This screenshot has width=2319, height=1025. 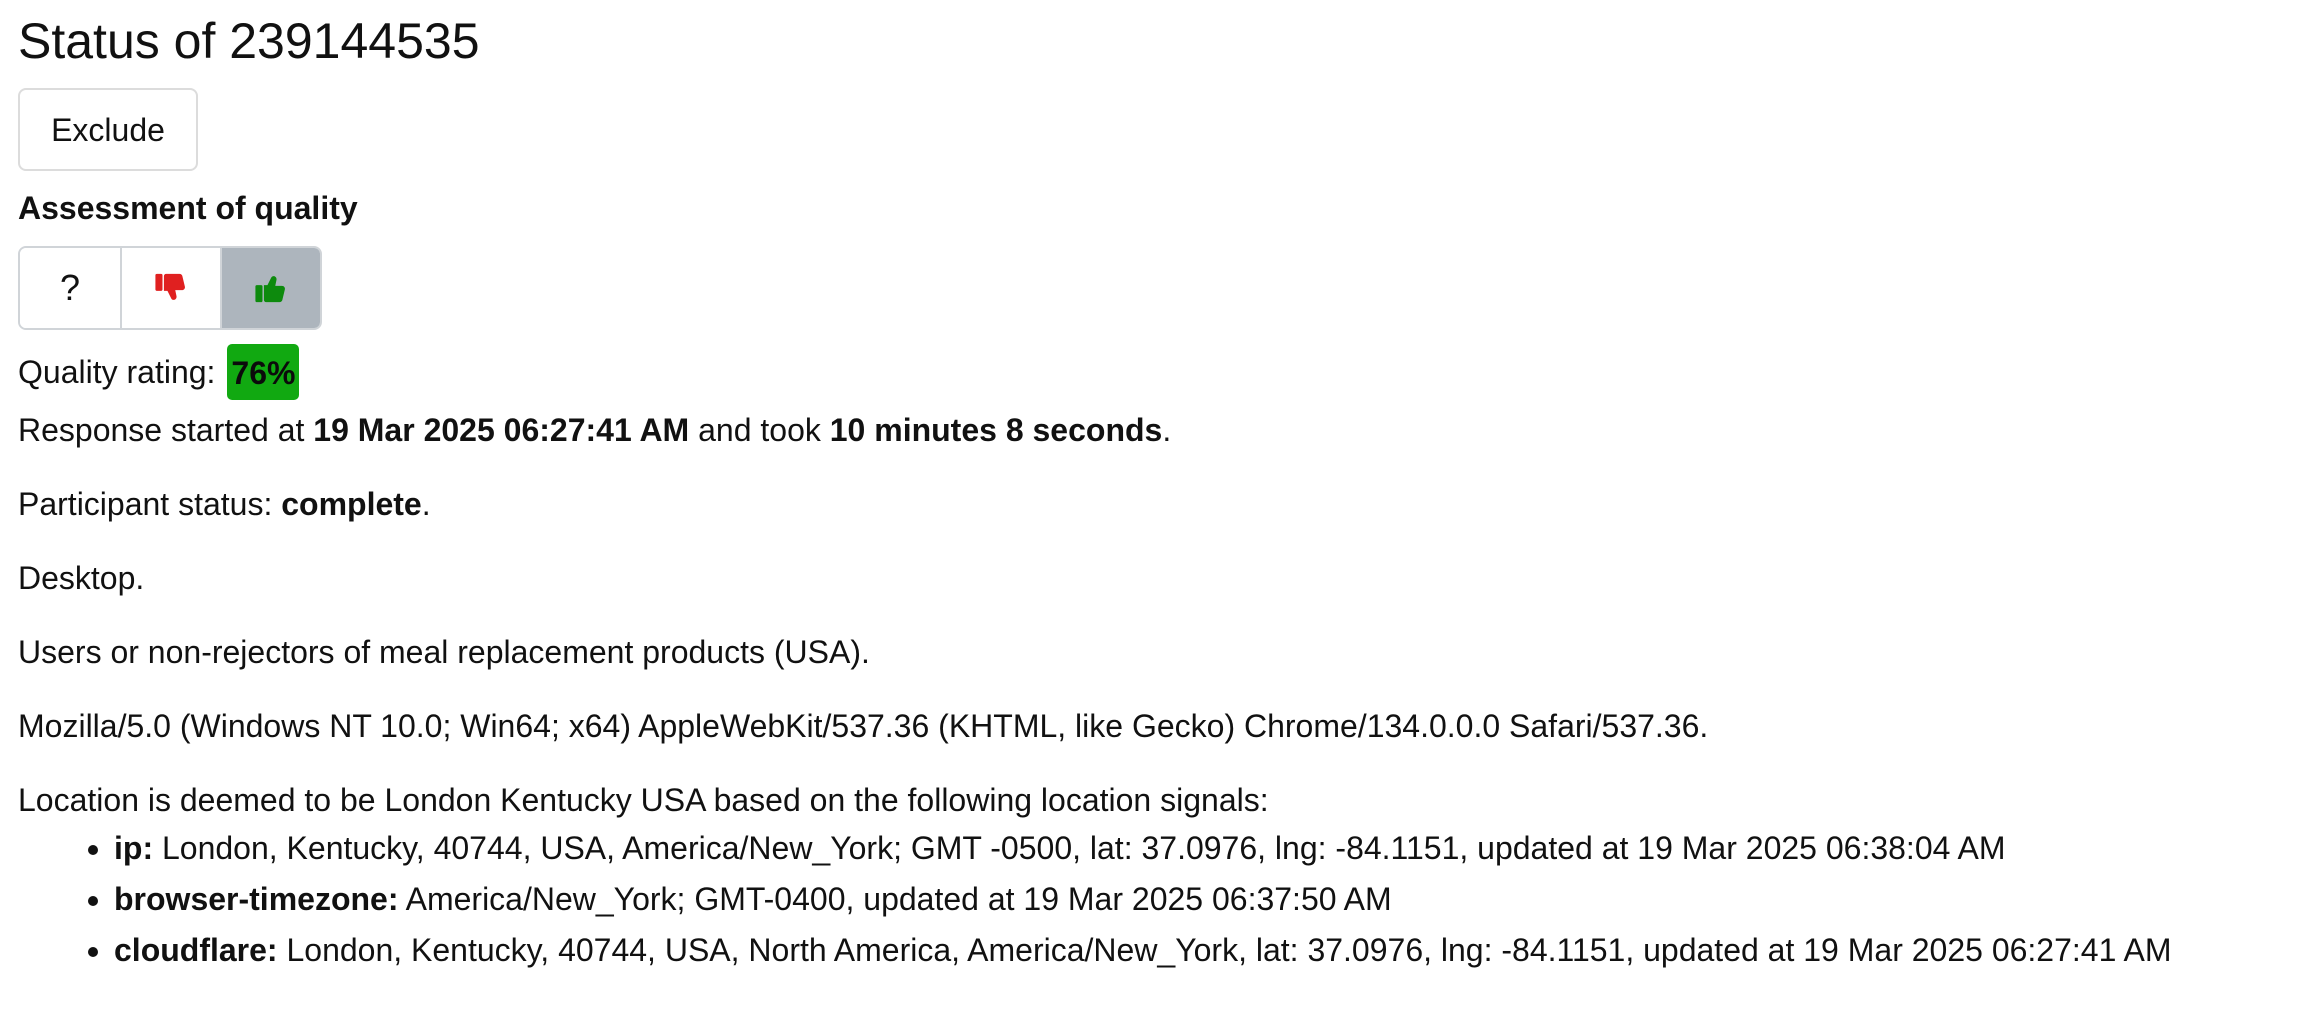 What do you see at coordinates (996, 430) in the screenshot?
I see `response-duration: 10 minutes 8 seconds` at bounding box center [996, 430].